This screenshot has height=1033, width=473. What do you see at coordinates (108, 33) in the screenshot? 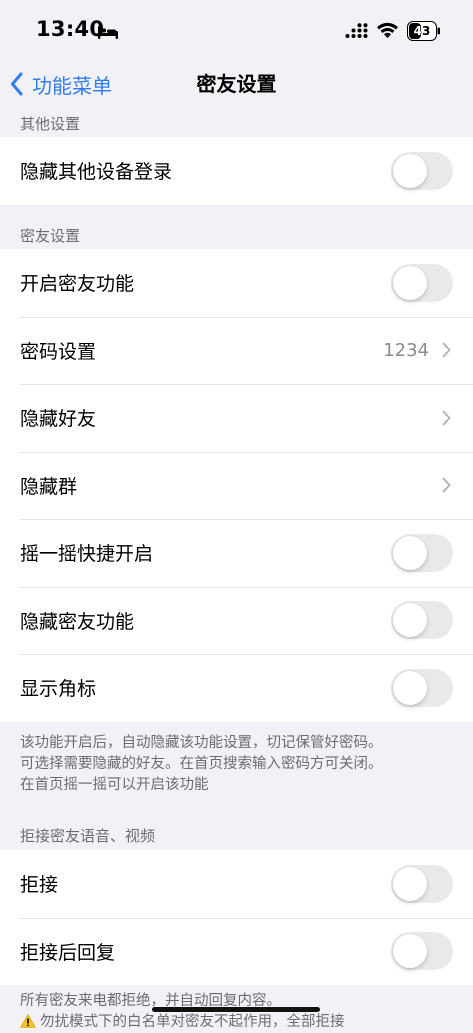
I see `sleep-bed-icon` at bounding box center [108, 33].